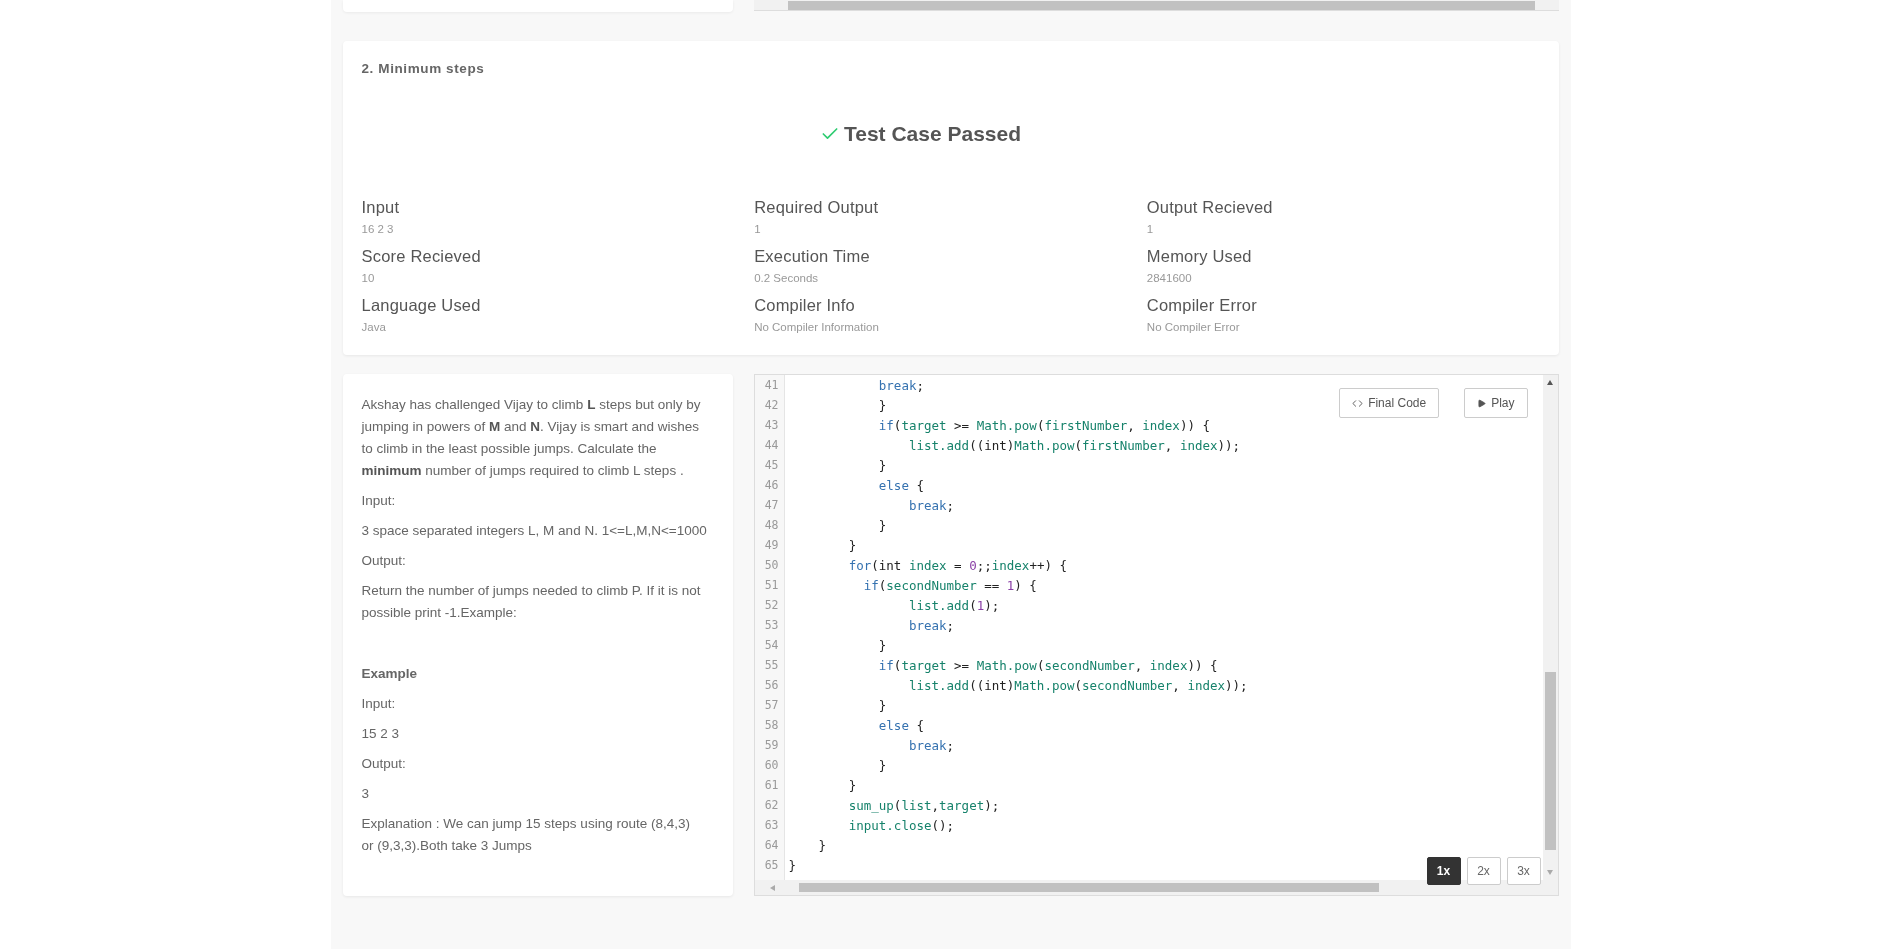  What do you see at coordinates (769, 805) in the screenshot?
I see `line-number: 62` at bounding box center [769, 805].